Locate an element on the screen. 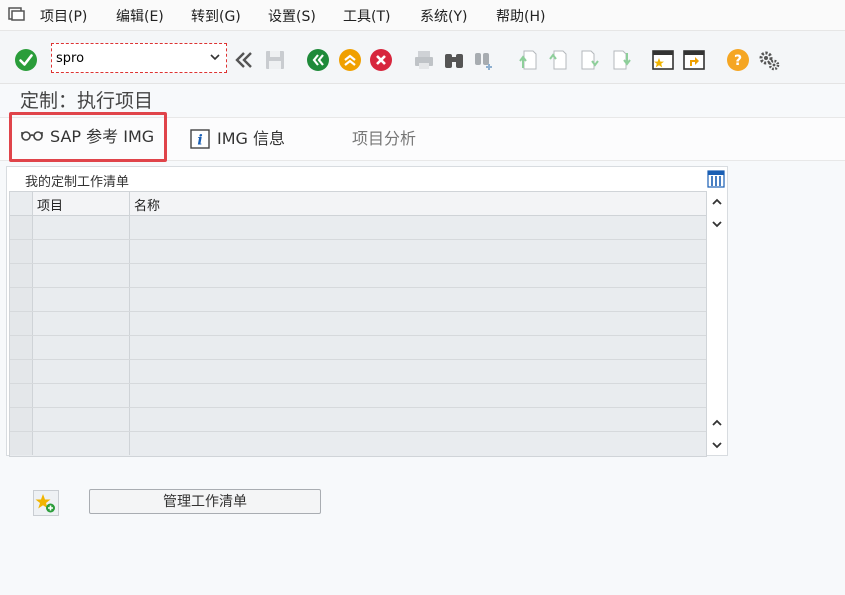 The width and height of the screenshot is (845, 595). back-icon is located at coordinates (318, 60).